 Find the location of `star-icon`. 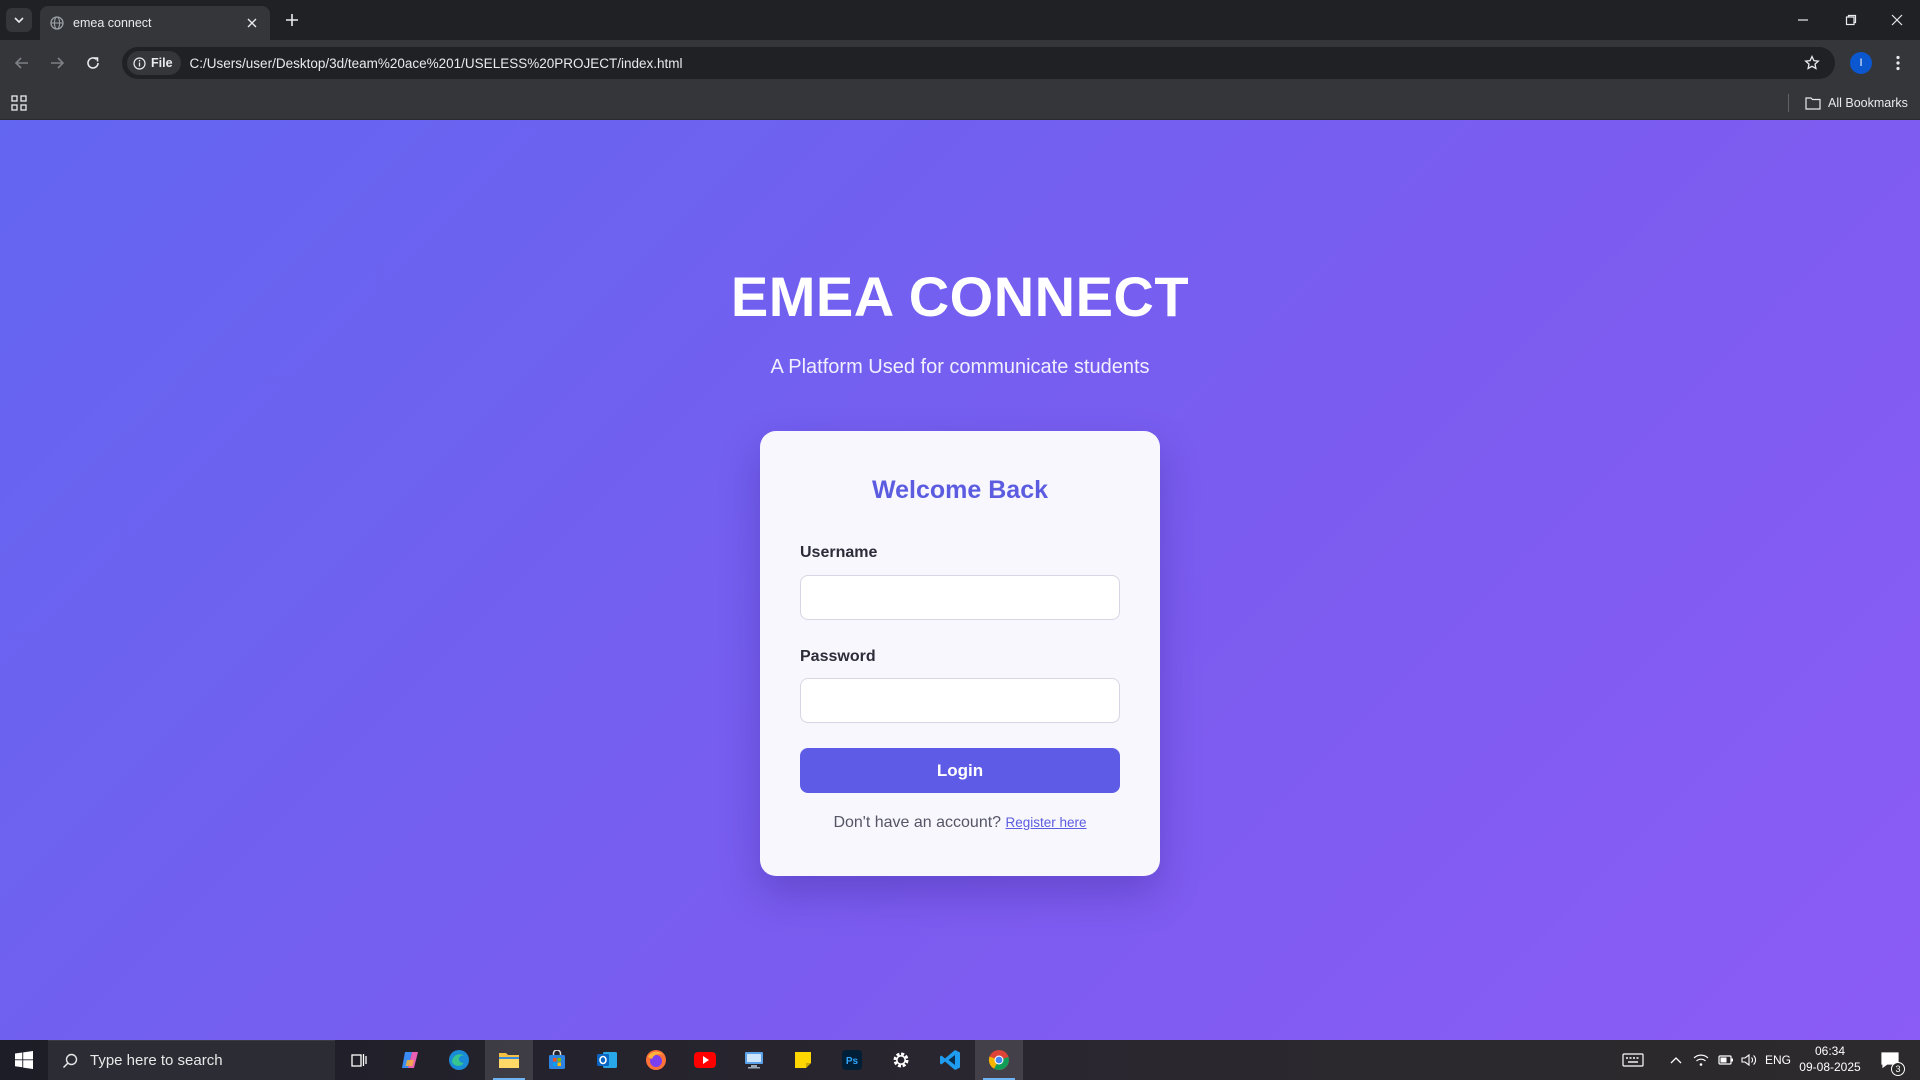

star-icon is located at coordinates (1812, 62).